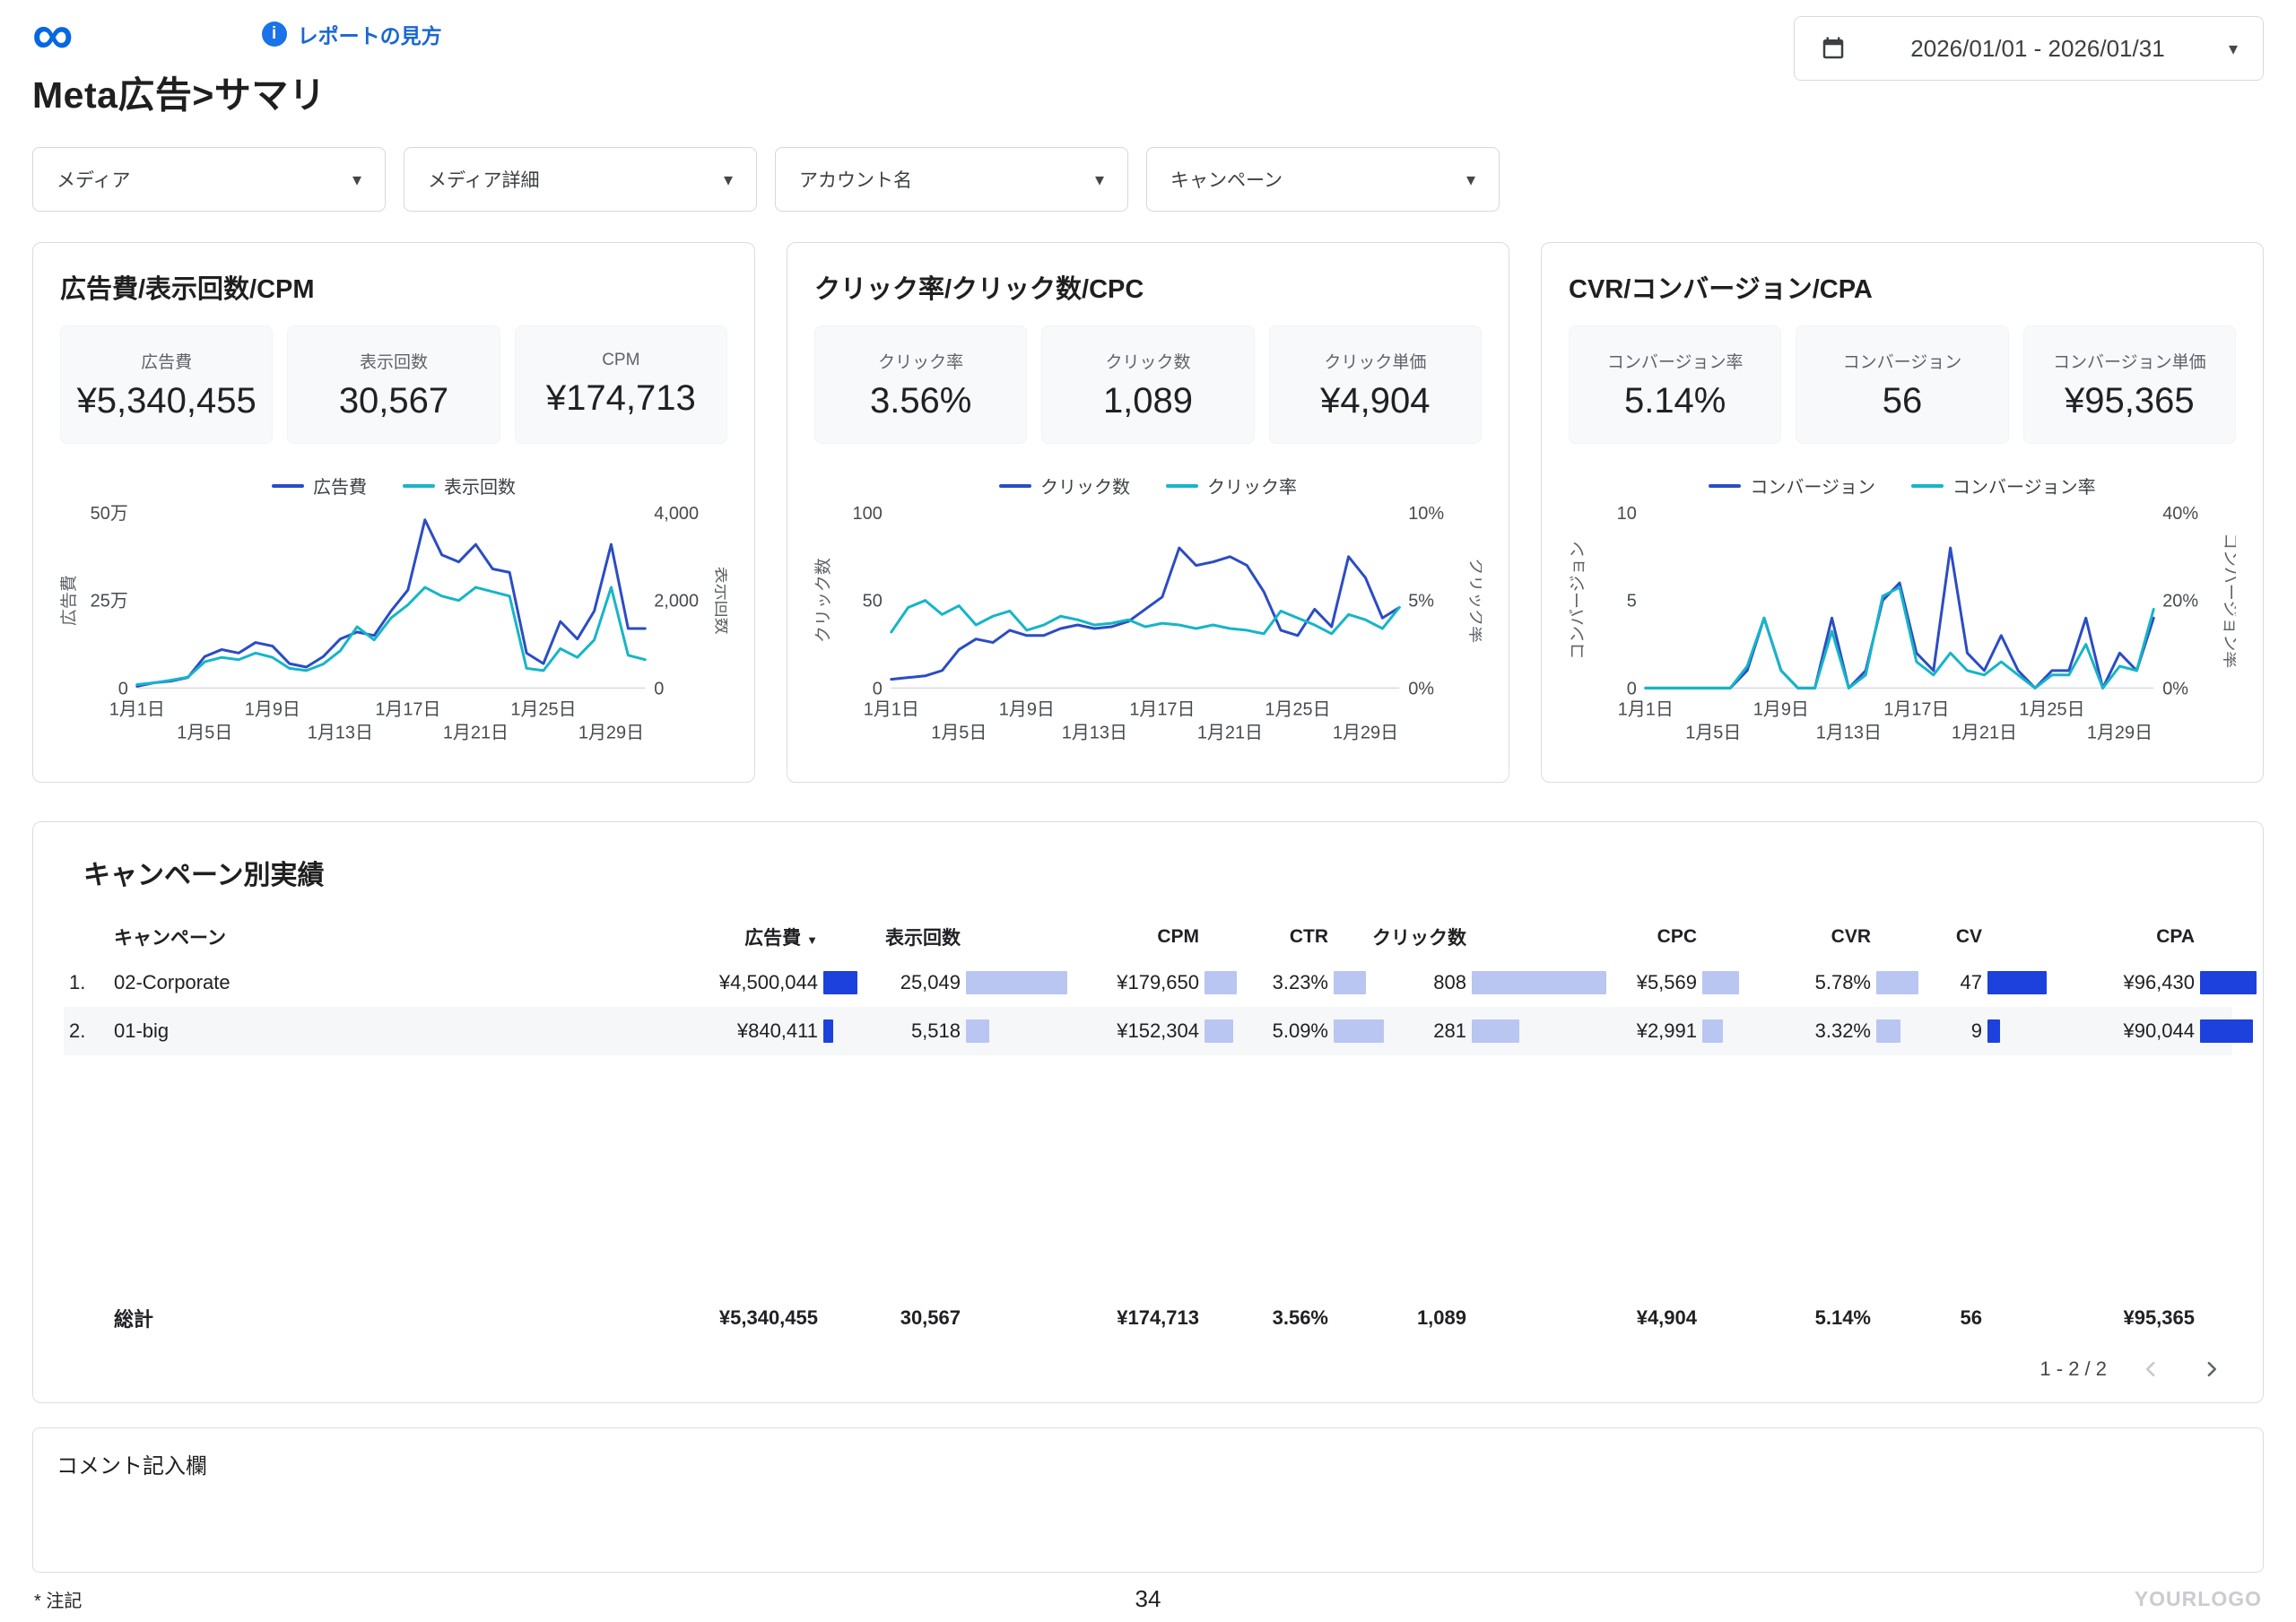 This screenshot has height=1622, width=2296. I want to click on cell-metric: 47, so click(1977, 982).